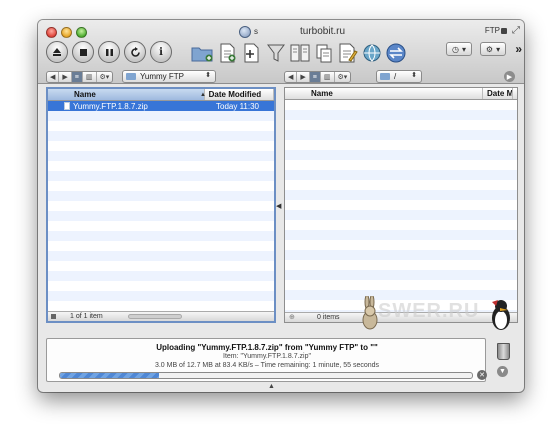 This screenshot has height=446, width=560. I want to click on filter-funnel-icon, so click(276, 53).